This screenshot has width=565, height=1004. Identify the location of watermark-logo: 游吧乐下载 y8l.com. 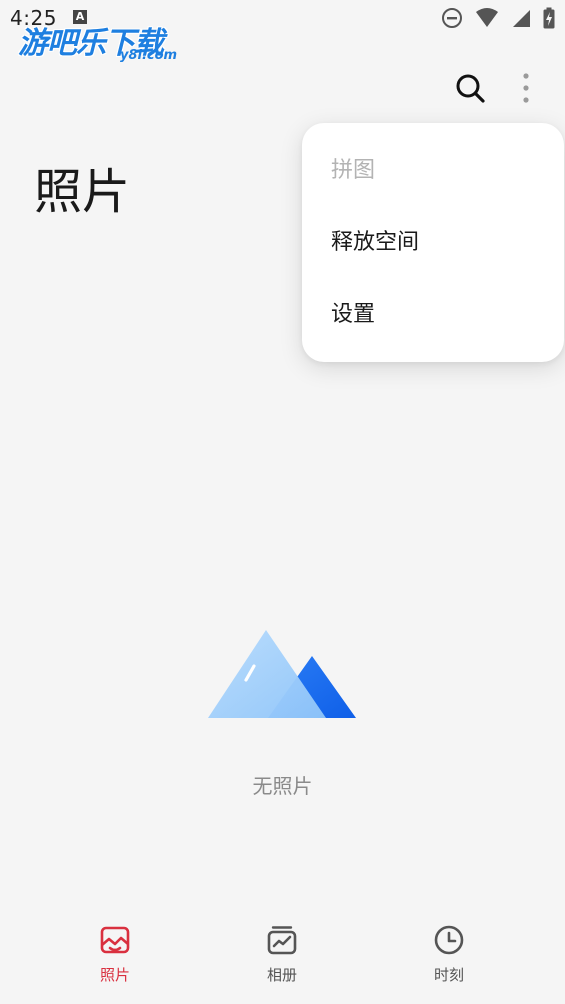
(103, 42).